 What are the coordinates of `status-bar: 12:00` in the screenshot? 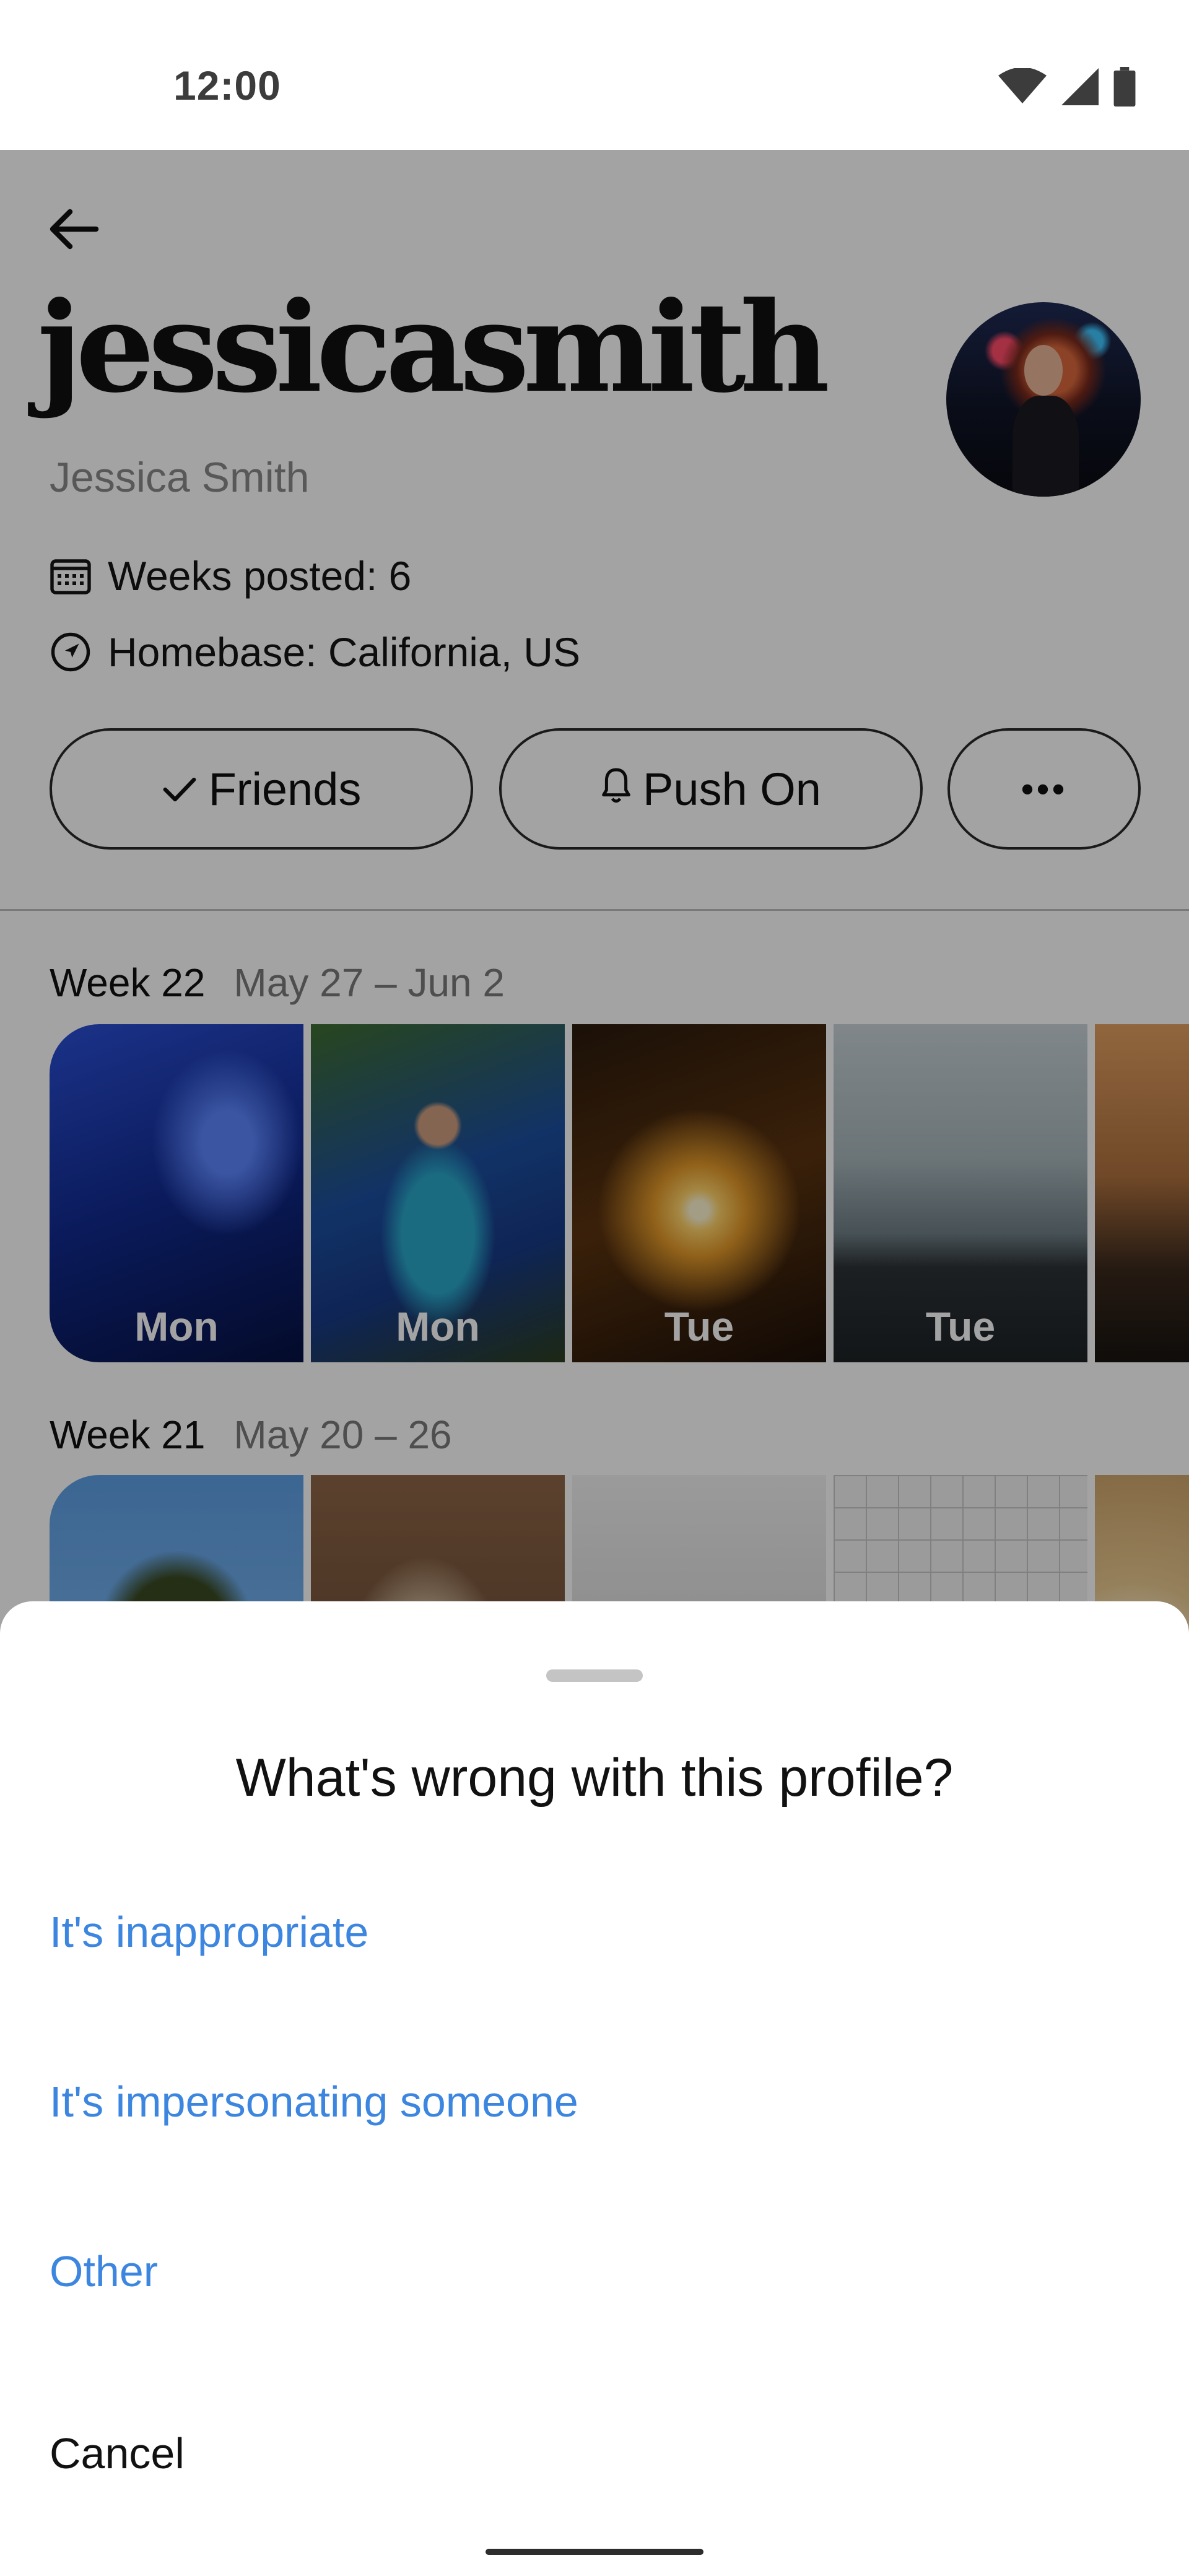 It's located at (594, 75).